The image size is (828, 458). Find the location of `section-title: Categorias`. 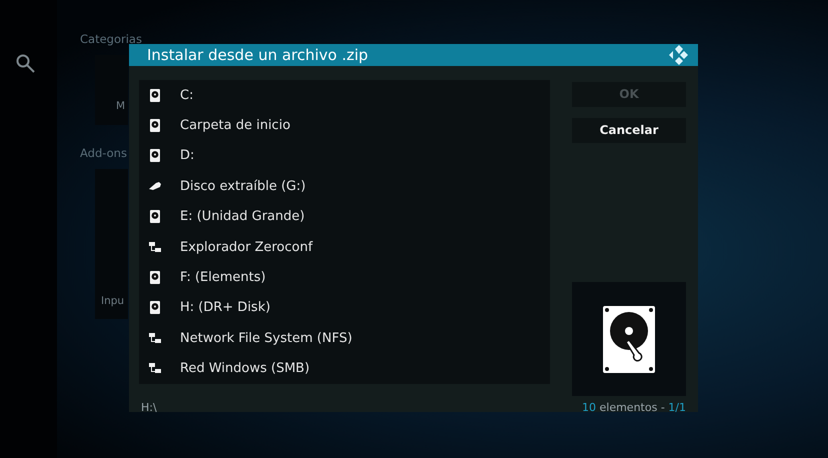

section-title: Categorias is located at coordinates (111, 39).